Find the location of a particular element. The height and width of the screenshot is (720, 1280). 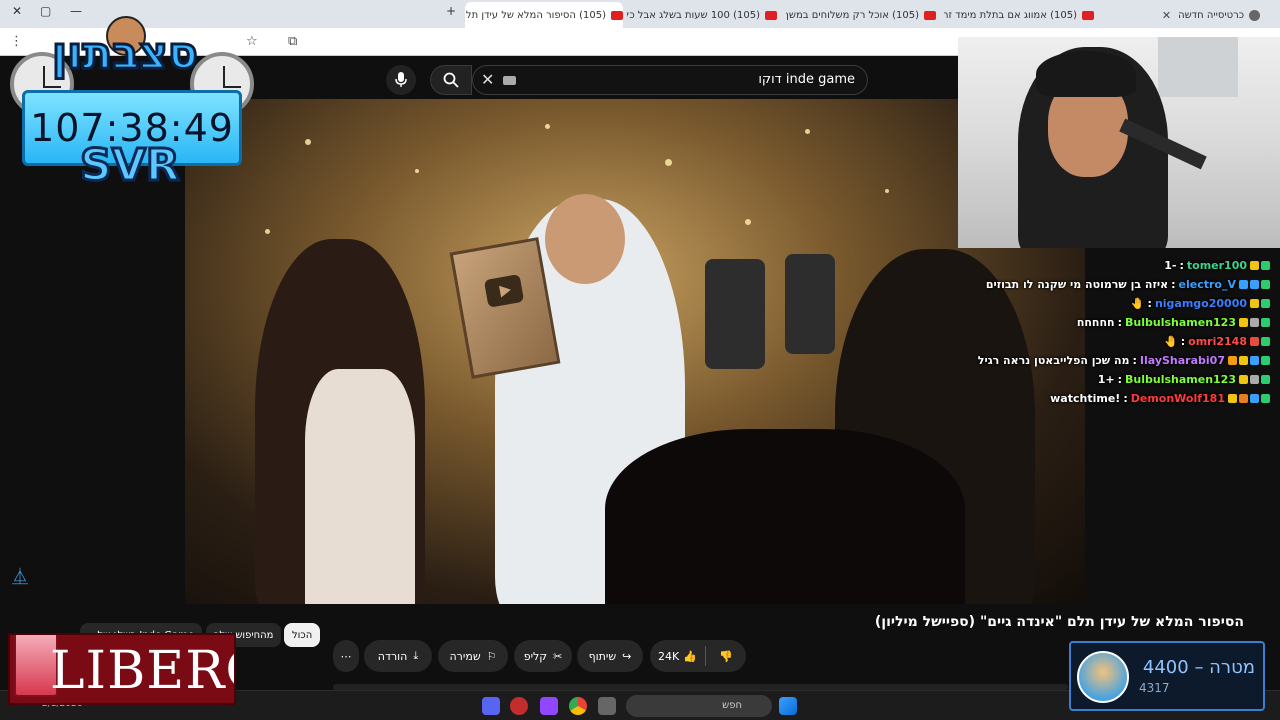

play-icon is located at coordinates (504, 290).